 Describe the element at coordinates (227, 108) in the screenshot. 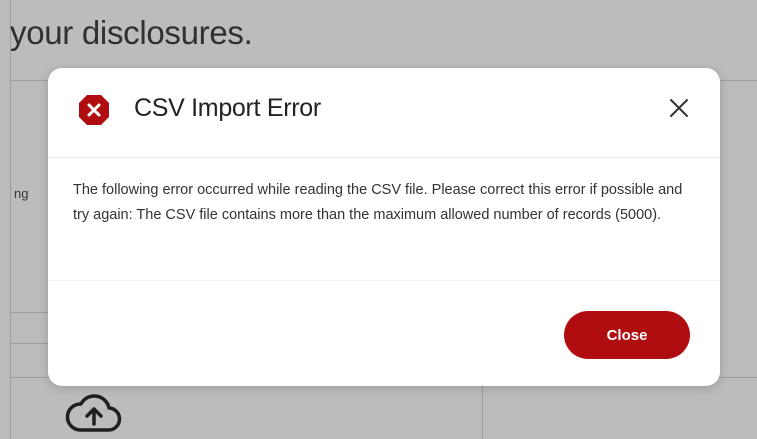

I see `dialog-title: CSV Import Error` at that location.